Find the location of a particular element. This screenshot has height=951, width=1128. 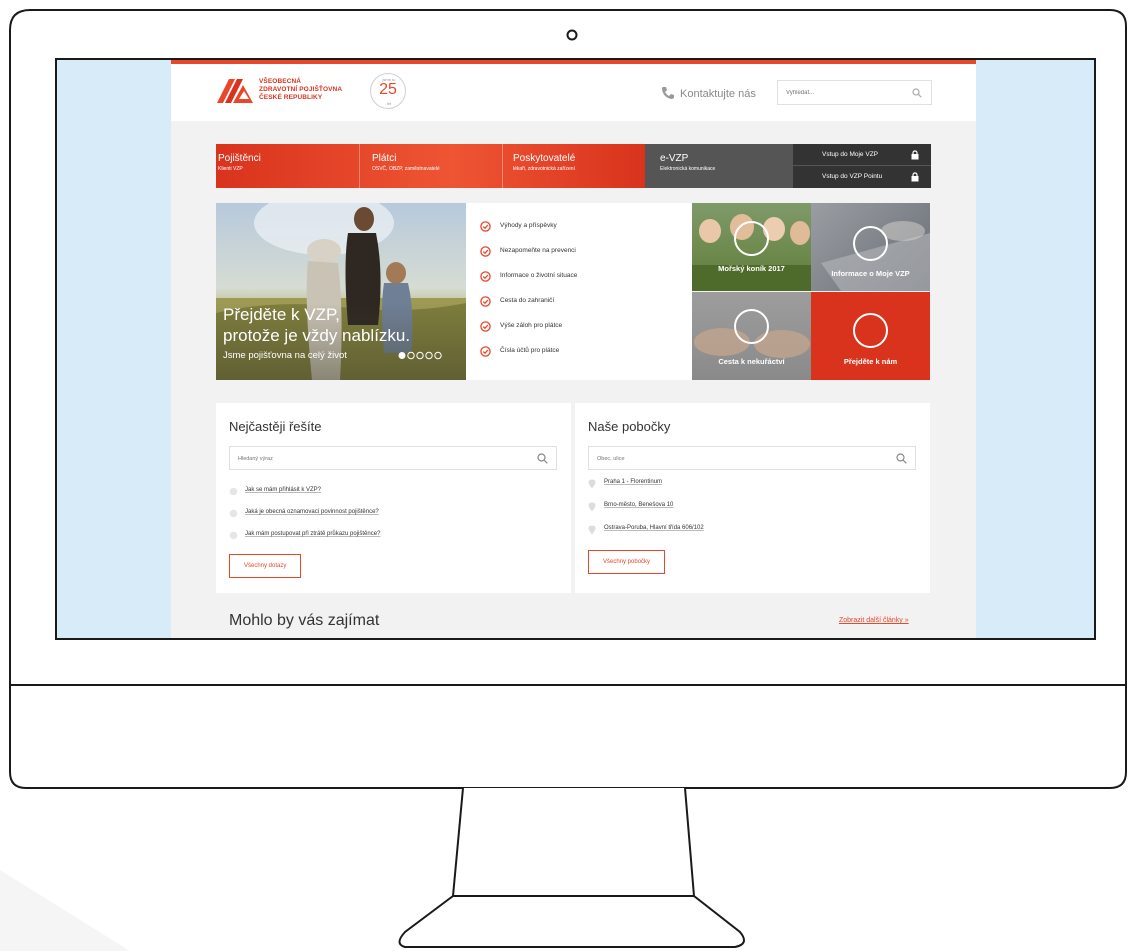

contact-link: Kontaktujte nás is located at coordinates (718, 94).